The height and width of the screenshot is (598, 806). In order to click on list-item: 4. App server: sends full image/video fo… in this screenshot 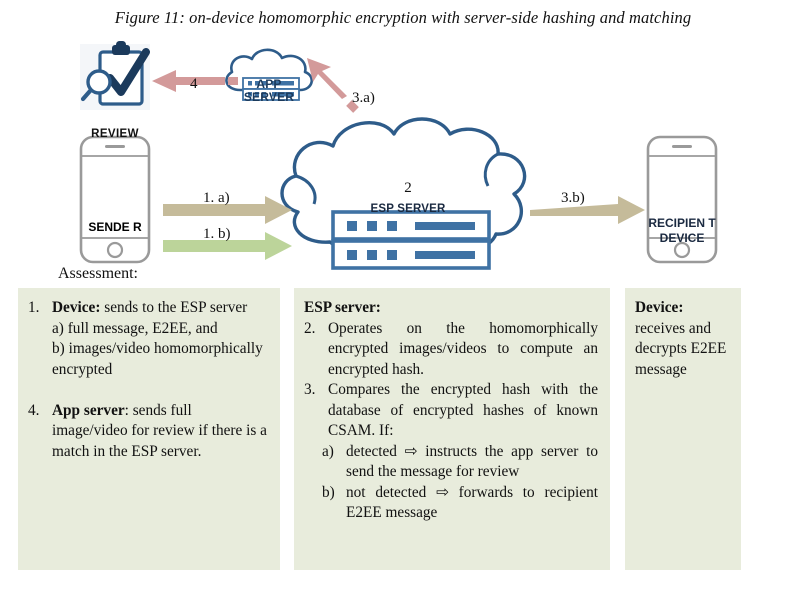, I will do `click(148, 432)`.